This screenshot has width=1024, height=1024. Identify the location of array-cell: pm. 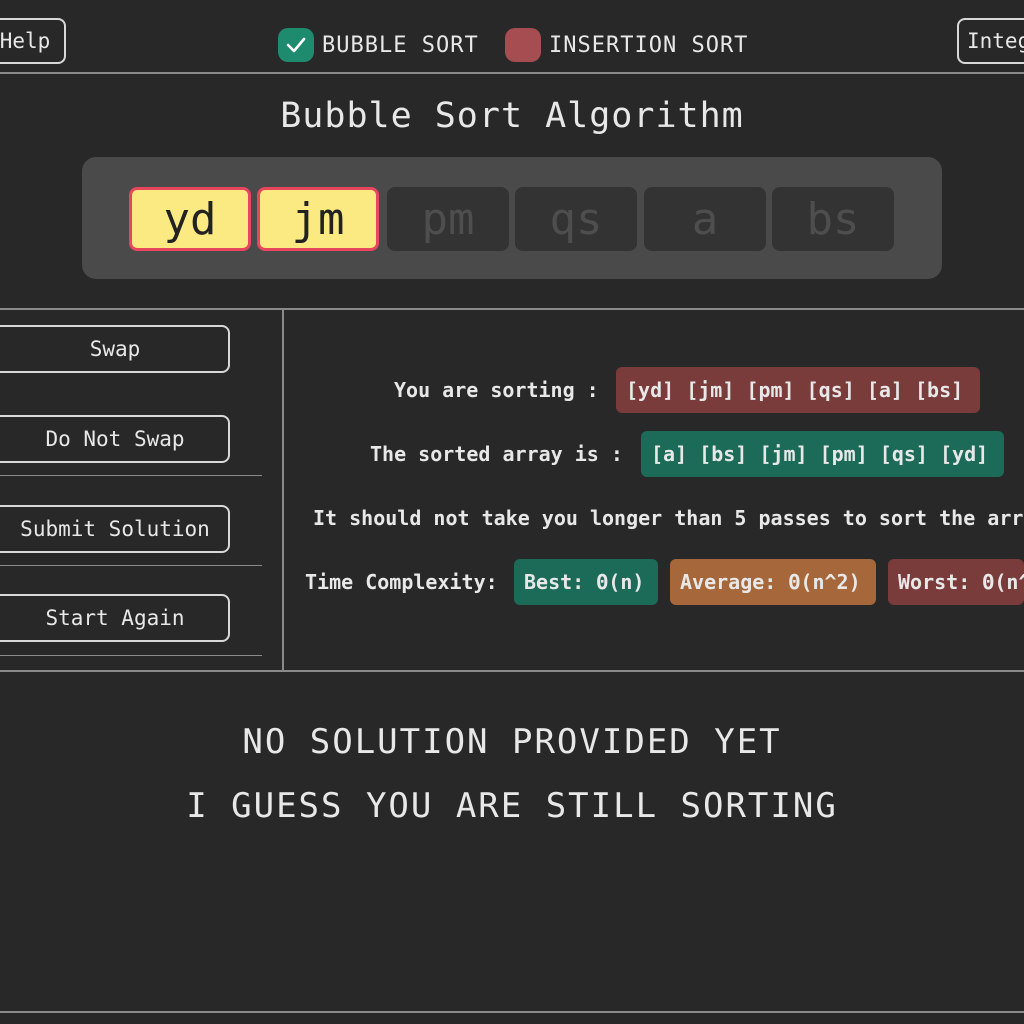
(448, 219).